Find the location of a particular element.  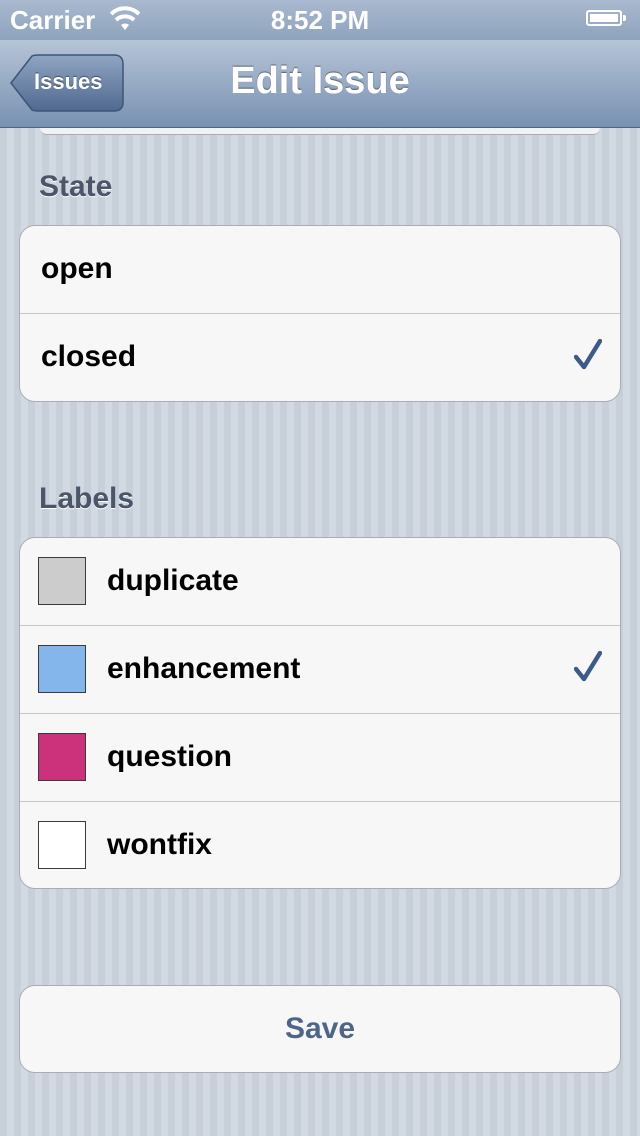

label-item-name: enhancement is located at coordinates (204, 668).